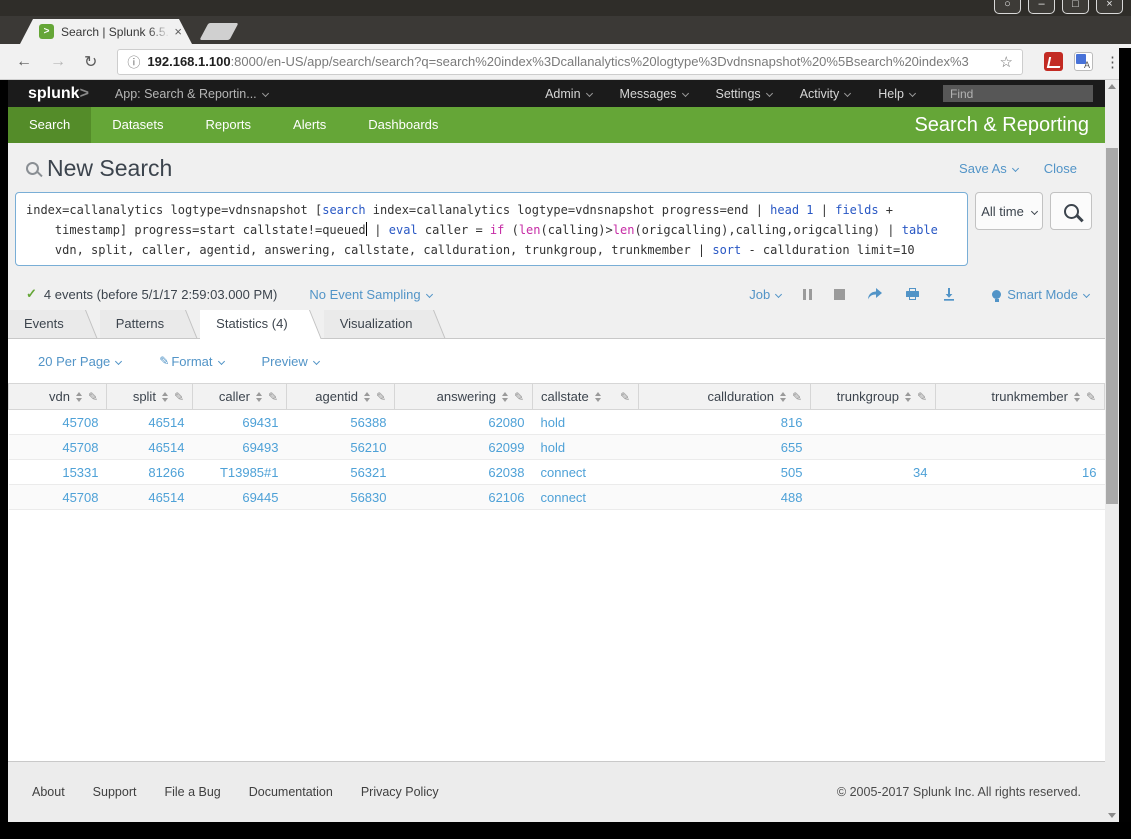 This screenshot has width=1131, height=839. I want to click on nav-reports: Reports, so click(229, 125).